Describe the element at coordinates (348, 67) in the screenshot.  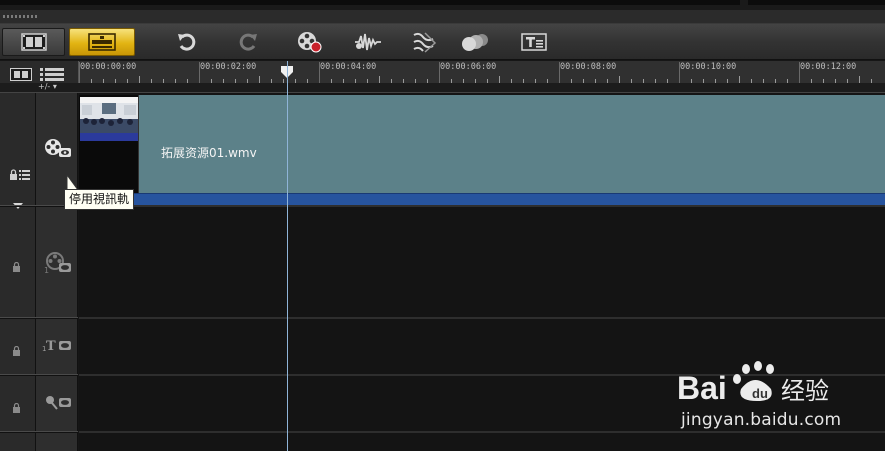
I see `timecode-label: 00:00:04:00` at that location.